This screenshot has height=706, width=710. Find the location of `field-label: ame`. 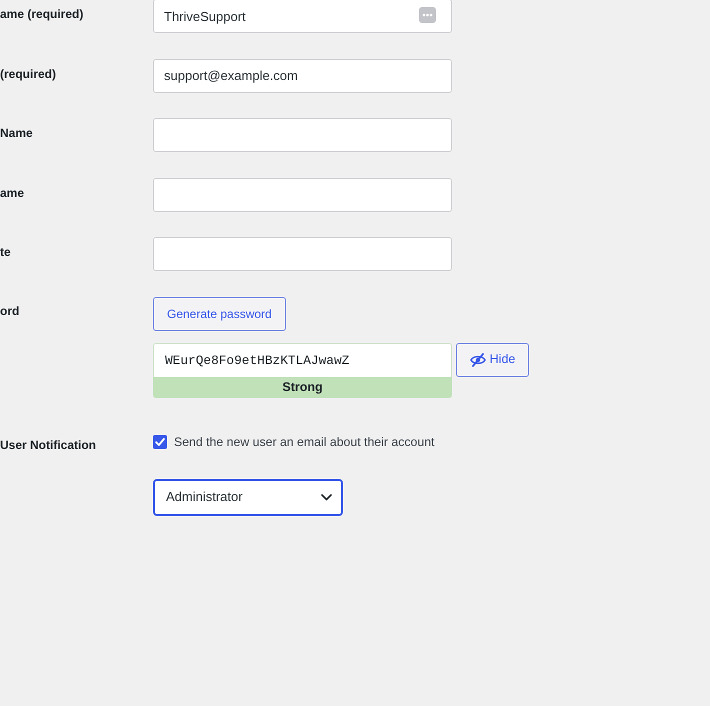

field-label: ame is located at coordinates (12, 192).